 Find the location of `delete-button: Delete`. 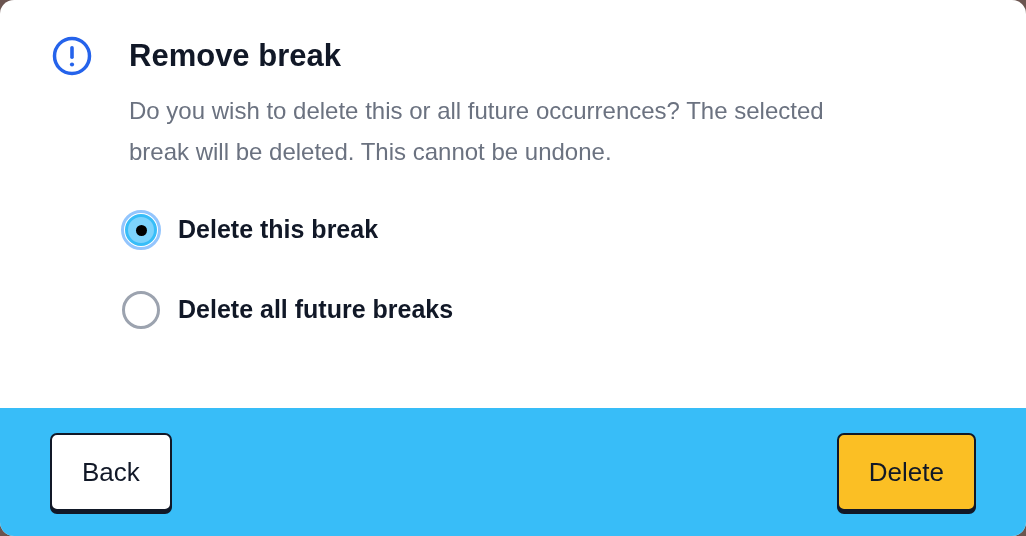

delete-button: Delete is located at coordinates (906, 472).